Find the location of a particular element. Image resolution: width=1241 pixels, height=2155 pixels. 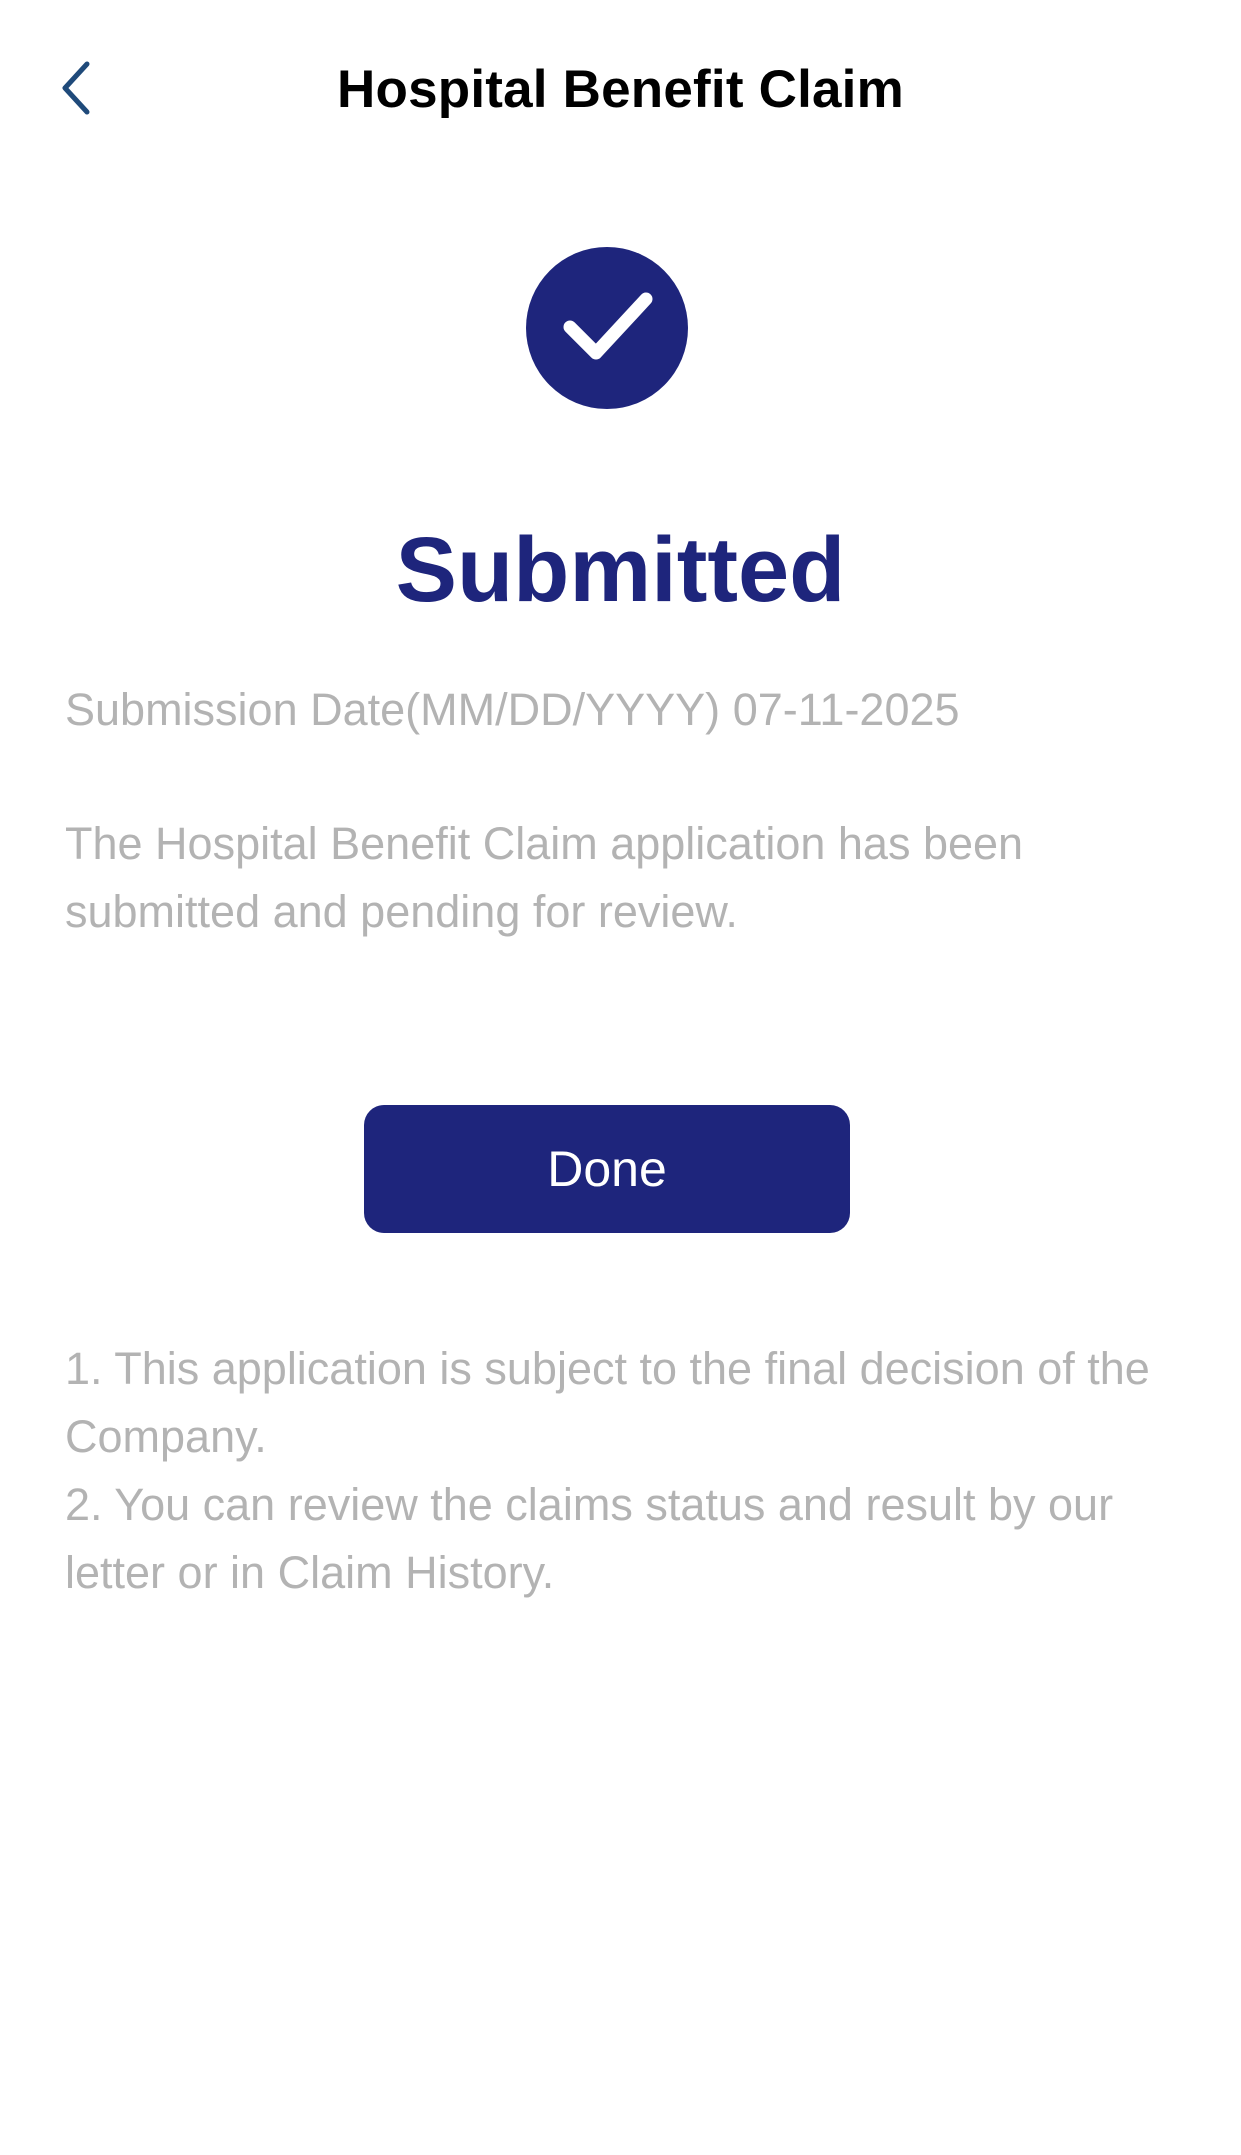

status-bar is located at coordinates (620, 3).